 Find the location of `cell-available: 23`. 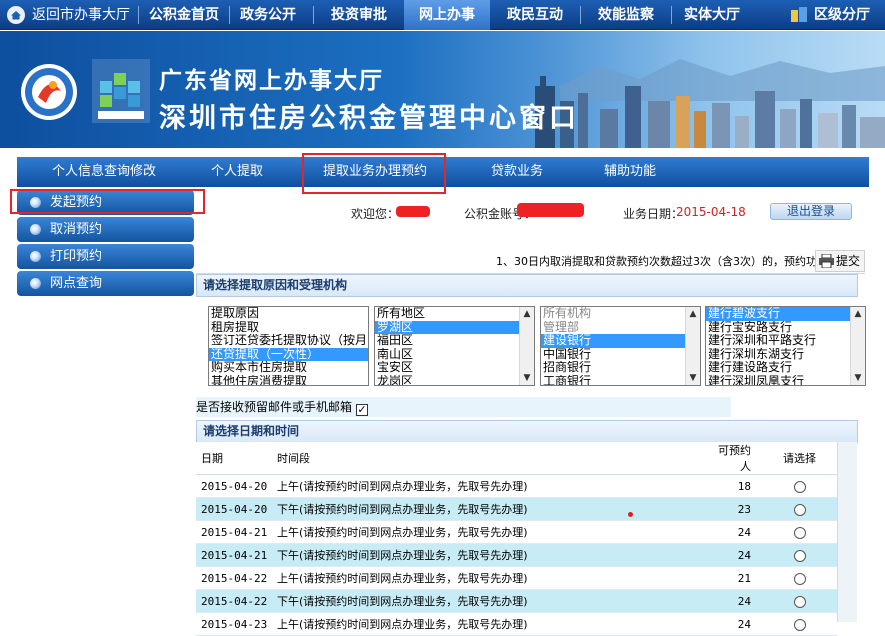

cell-available: 23 is located at coordinates (734, 509).